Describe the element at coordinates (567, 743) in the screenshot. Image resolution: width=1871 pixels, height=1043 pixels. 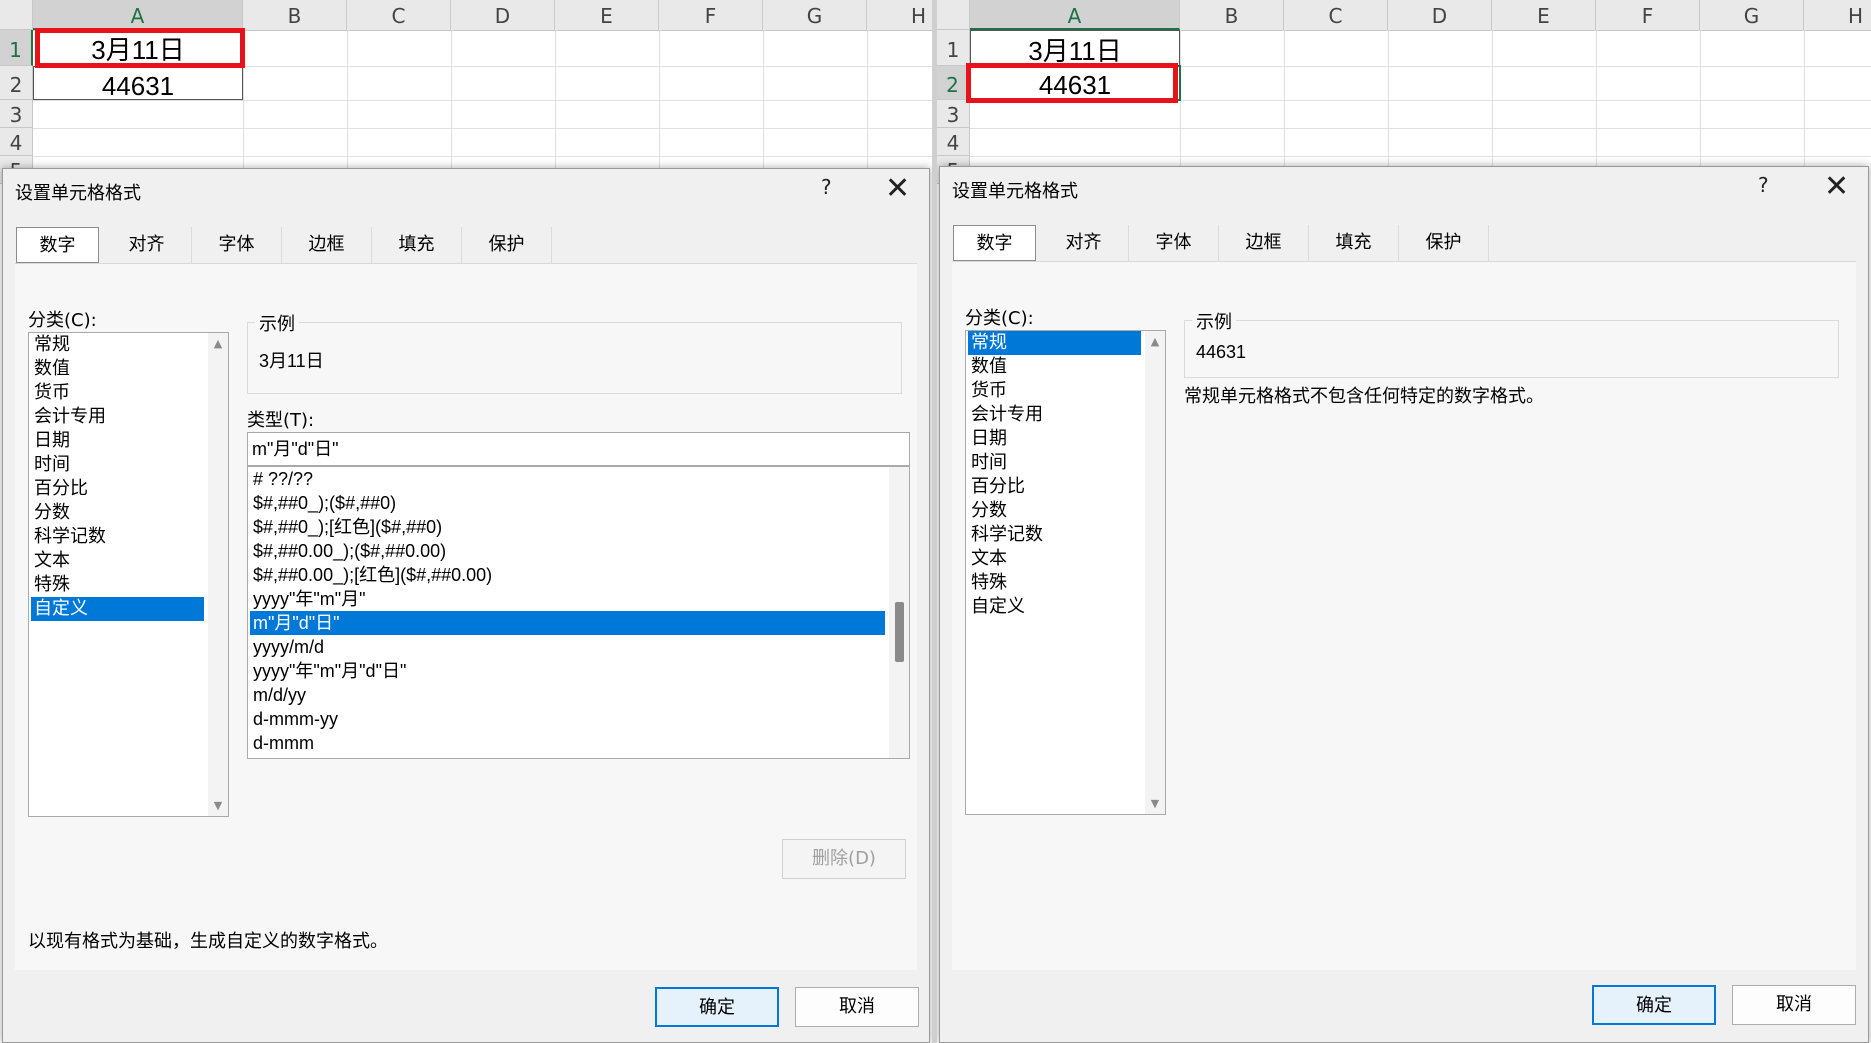
I see `format-item: d-mmm` at that location.